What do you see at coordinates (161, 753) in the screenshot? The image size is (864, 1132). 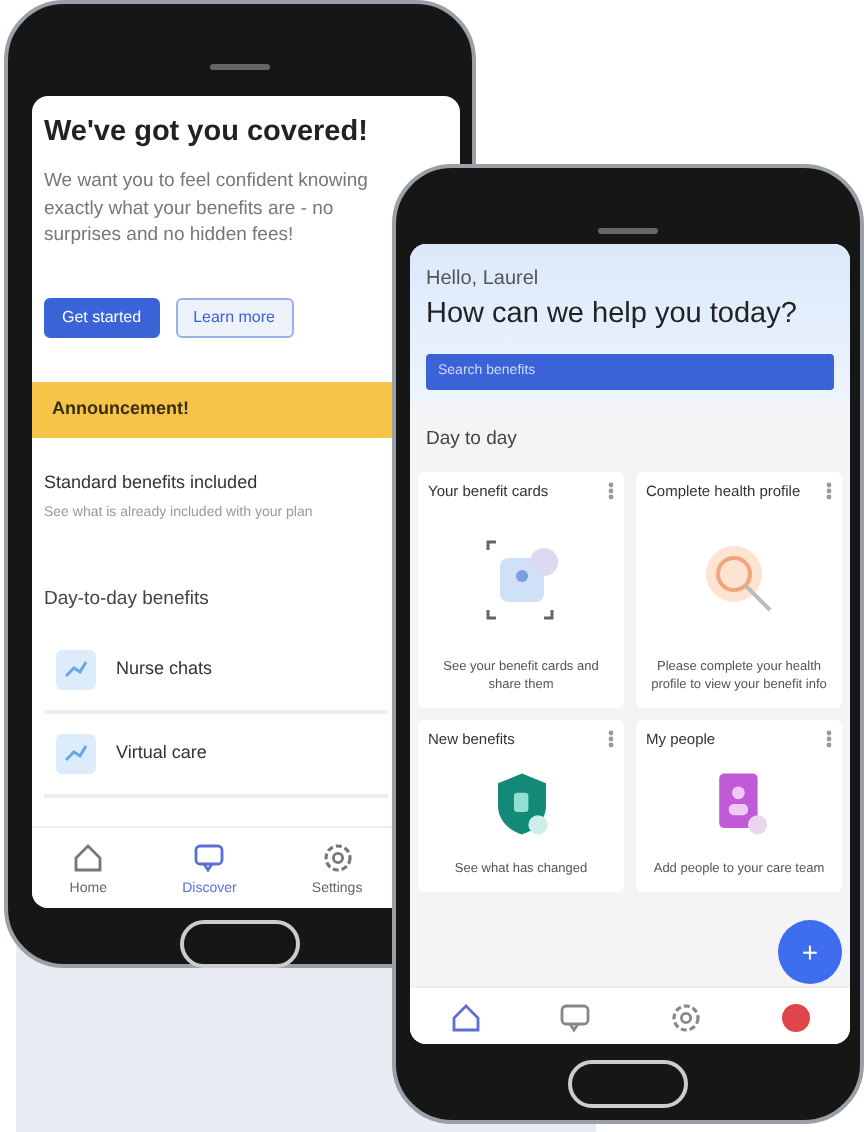 I see `benefit-label: Virtual care` at bounding box center [161, 753].